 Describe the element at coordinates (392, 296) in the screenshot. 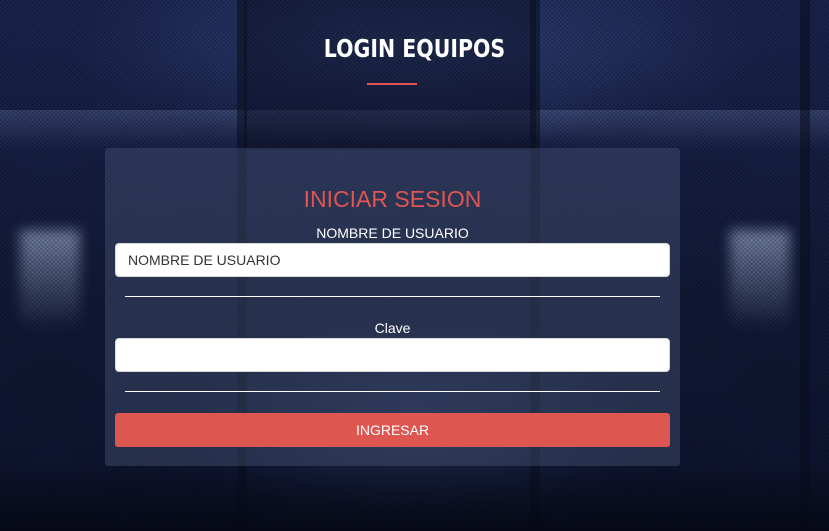

I see `username-divider` at that location.